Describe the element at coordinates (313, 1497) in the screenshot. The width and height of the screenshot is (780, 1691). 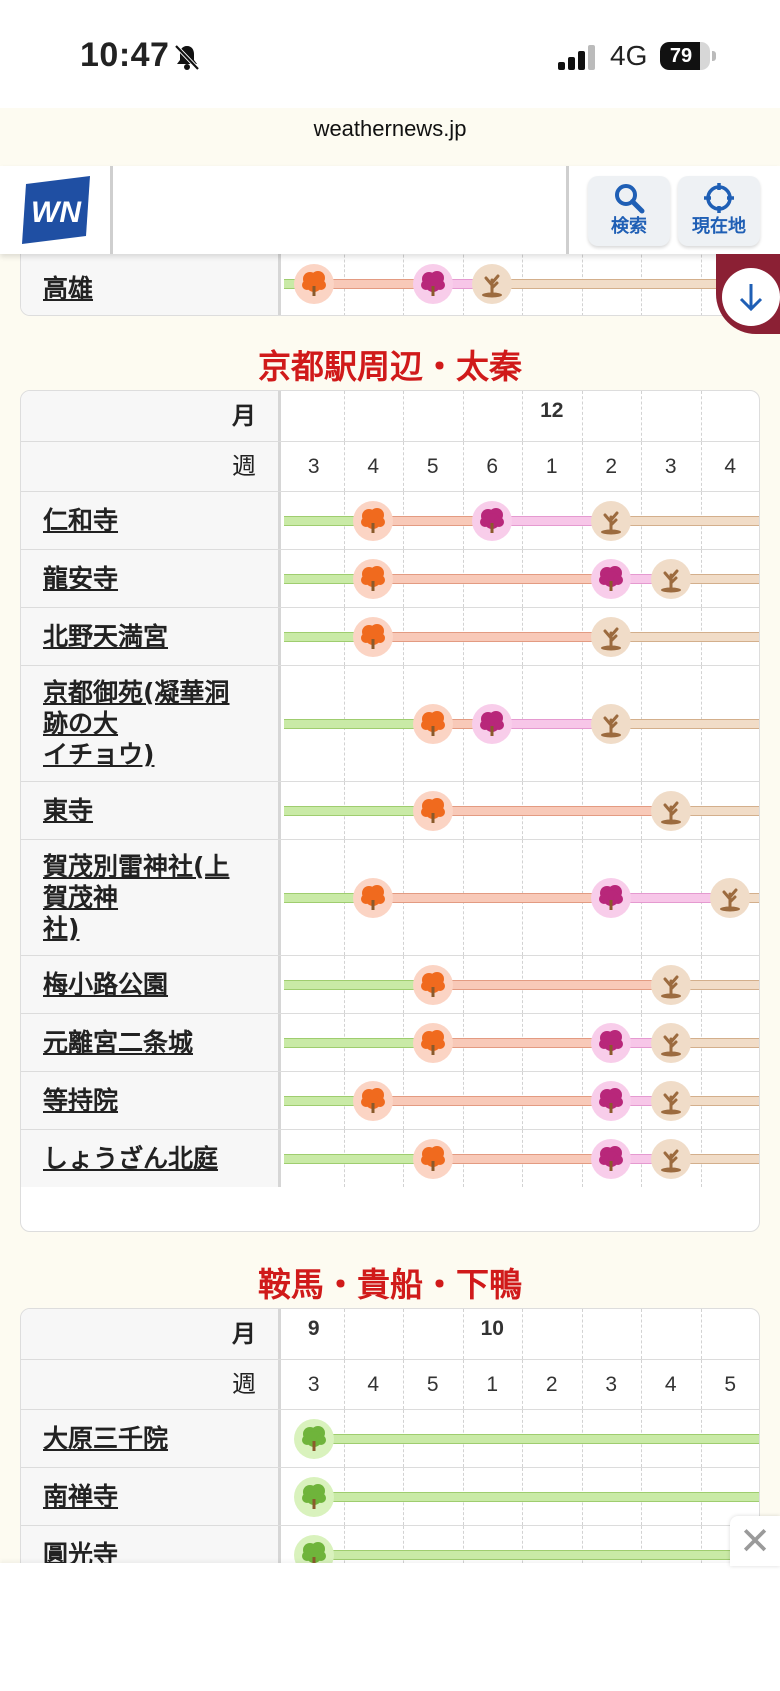
I see `green-tree-icon` at that location.